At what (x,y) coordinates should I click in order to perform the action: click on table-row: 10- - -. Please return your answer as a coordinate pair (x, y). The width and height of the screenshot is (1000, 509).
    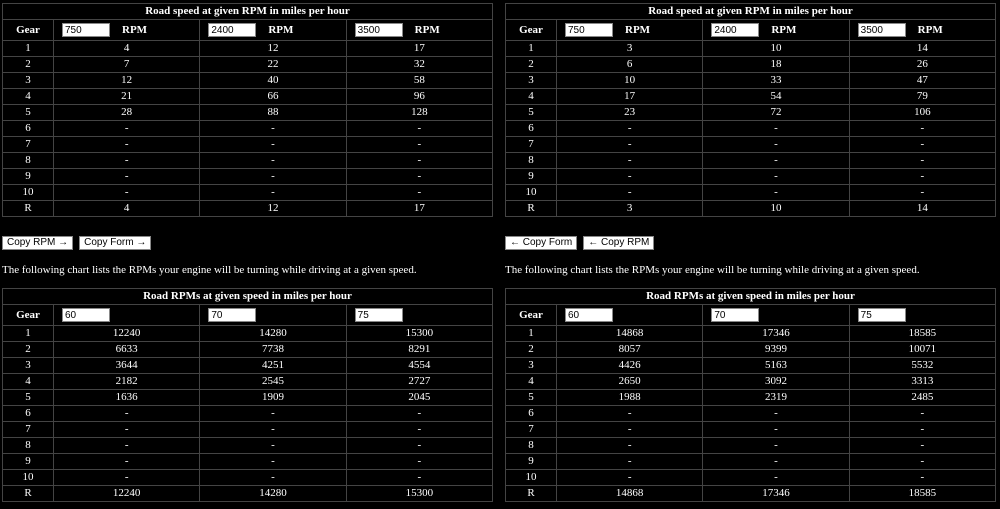
    Looking at the image, I should click on (751, 477).